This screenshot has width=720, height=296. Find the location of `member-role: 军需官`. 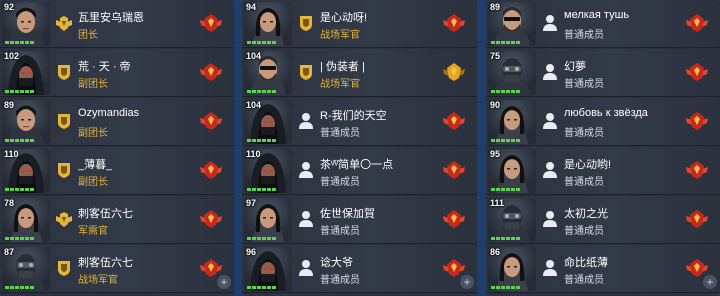

member-role: 军需官 is located at coordinates (93, 231).